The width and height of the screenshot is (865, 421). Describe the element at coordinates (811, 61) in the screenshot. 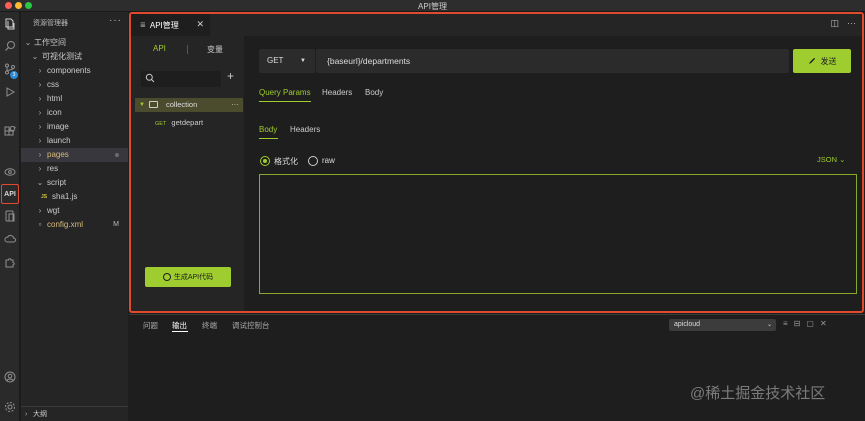

I see `rocket-icon` at that location.